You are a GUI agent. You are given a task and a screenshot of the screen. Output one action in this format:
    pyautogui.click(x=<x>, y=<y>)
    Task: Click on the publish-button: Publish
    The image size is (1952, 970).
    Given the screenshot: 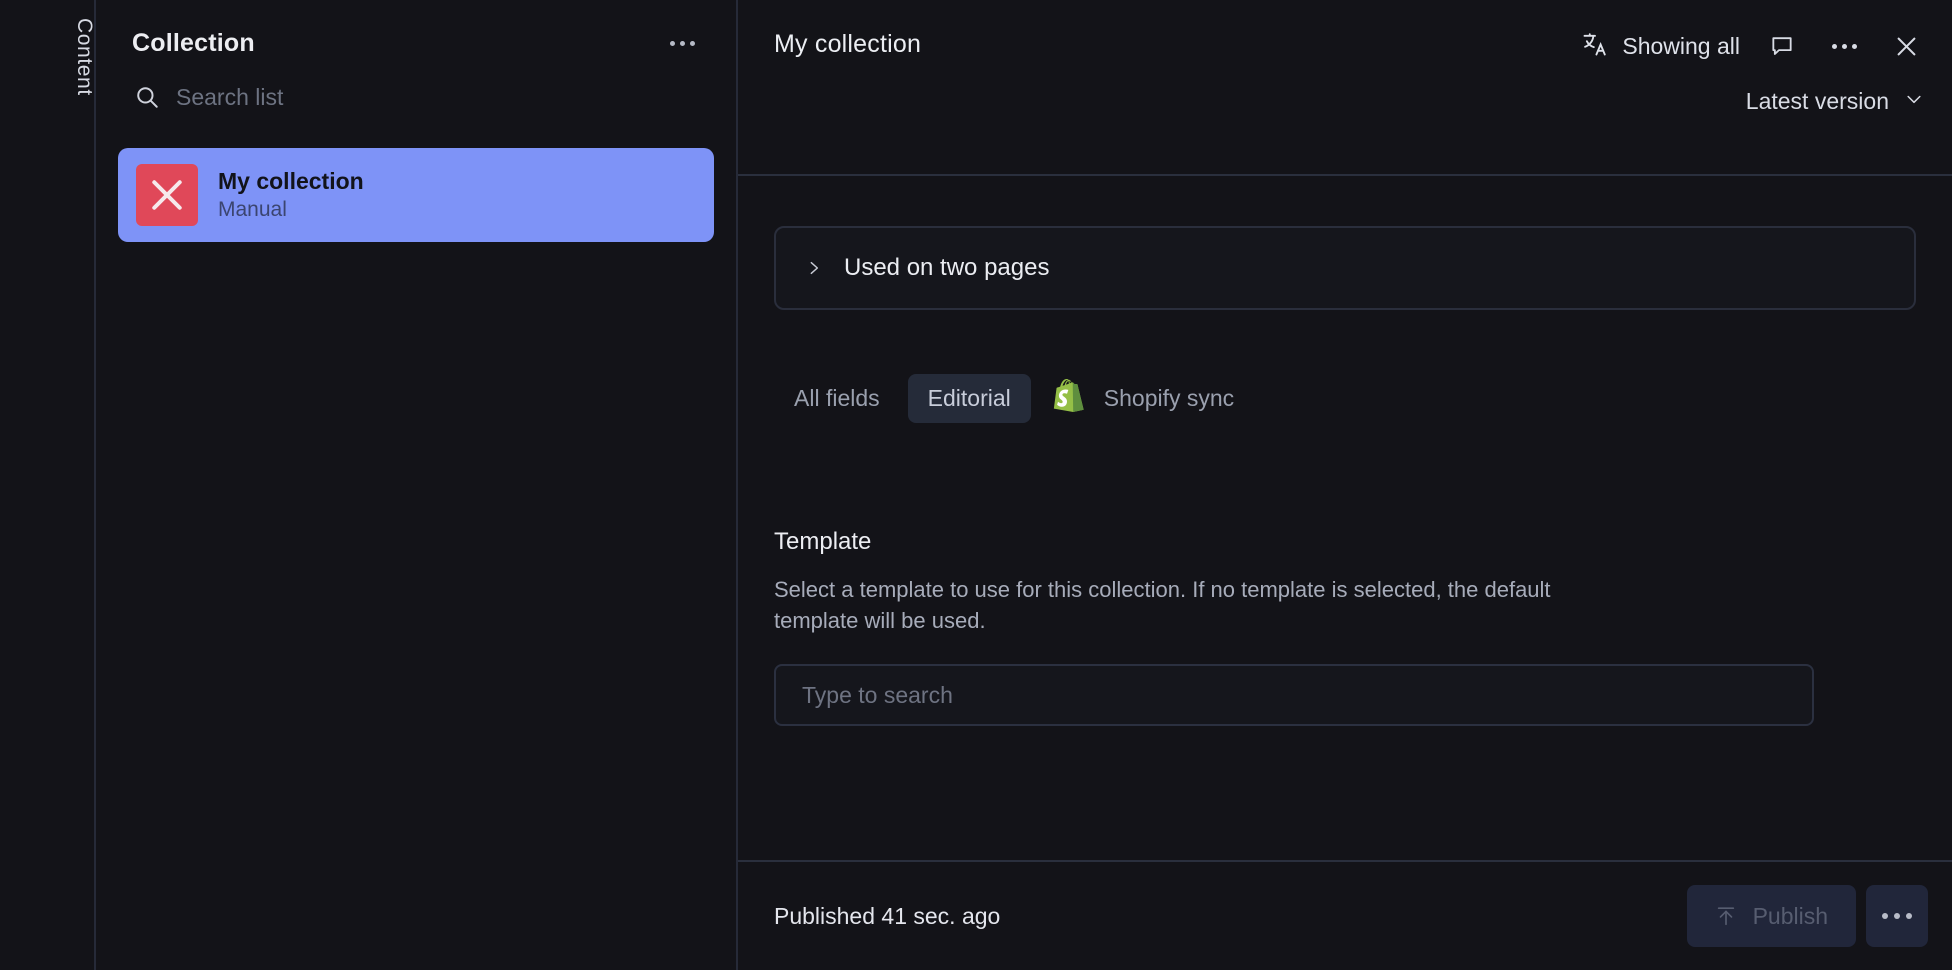 What is the action you would take?
    pyautogui.click(x=1771, y=916)
    